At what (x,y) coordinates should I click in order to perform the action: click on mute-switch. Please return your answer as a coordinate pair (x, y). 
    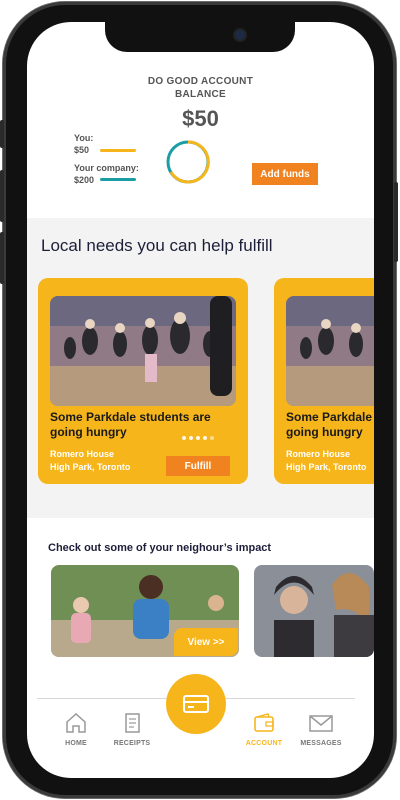
    Looking at the image, I should click on (2, 134).